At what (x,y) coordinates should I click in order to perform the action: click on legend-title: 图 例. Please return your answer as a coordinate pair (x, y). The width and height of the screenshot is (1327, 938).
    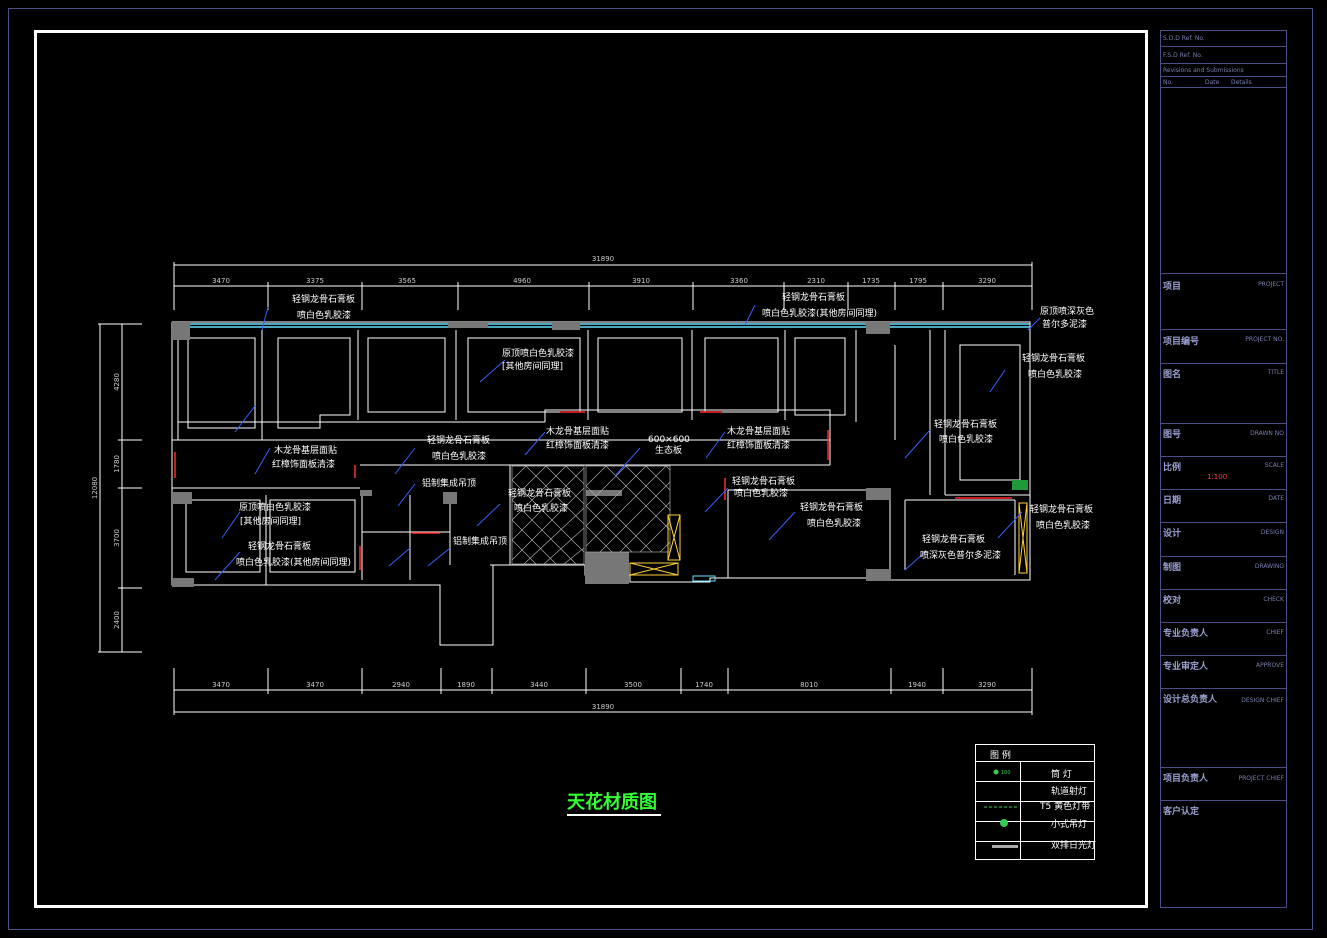
    Looking at the image, I should click on (1000, 756).